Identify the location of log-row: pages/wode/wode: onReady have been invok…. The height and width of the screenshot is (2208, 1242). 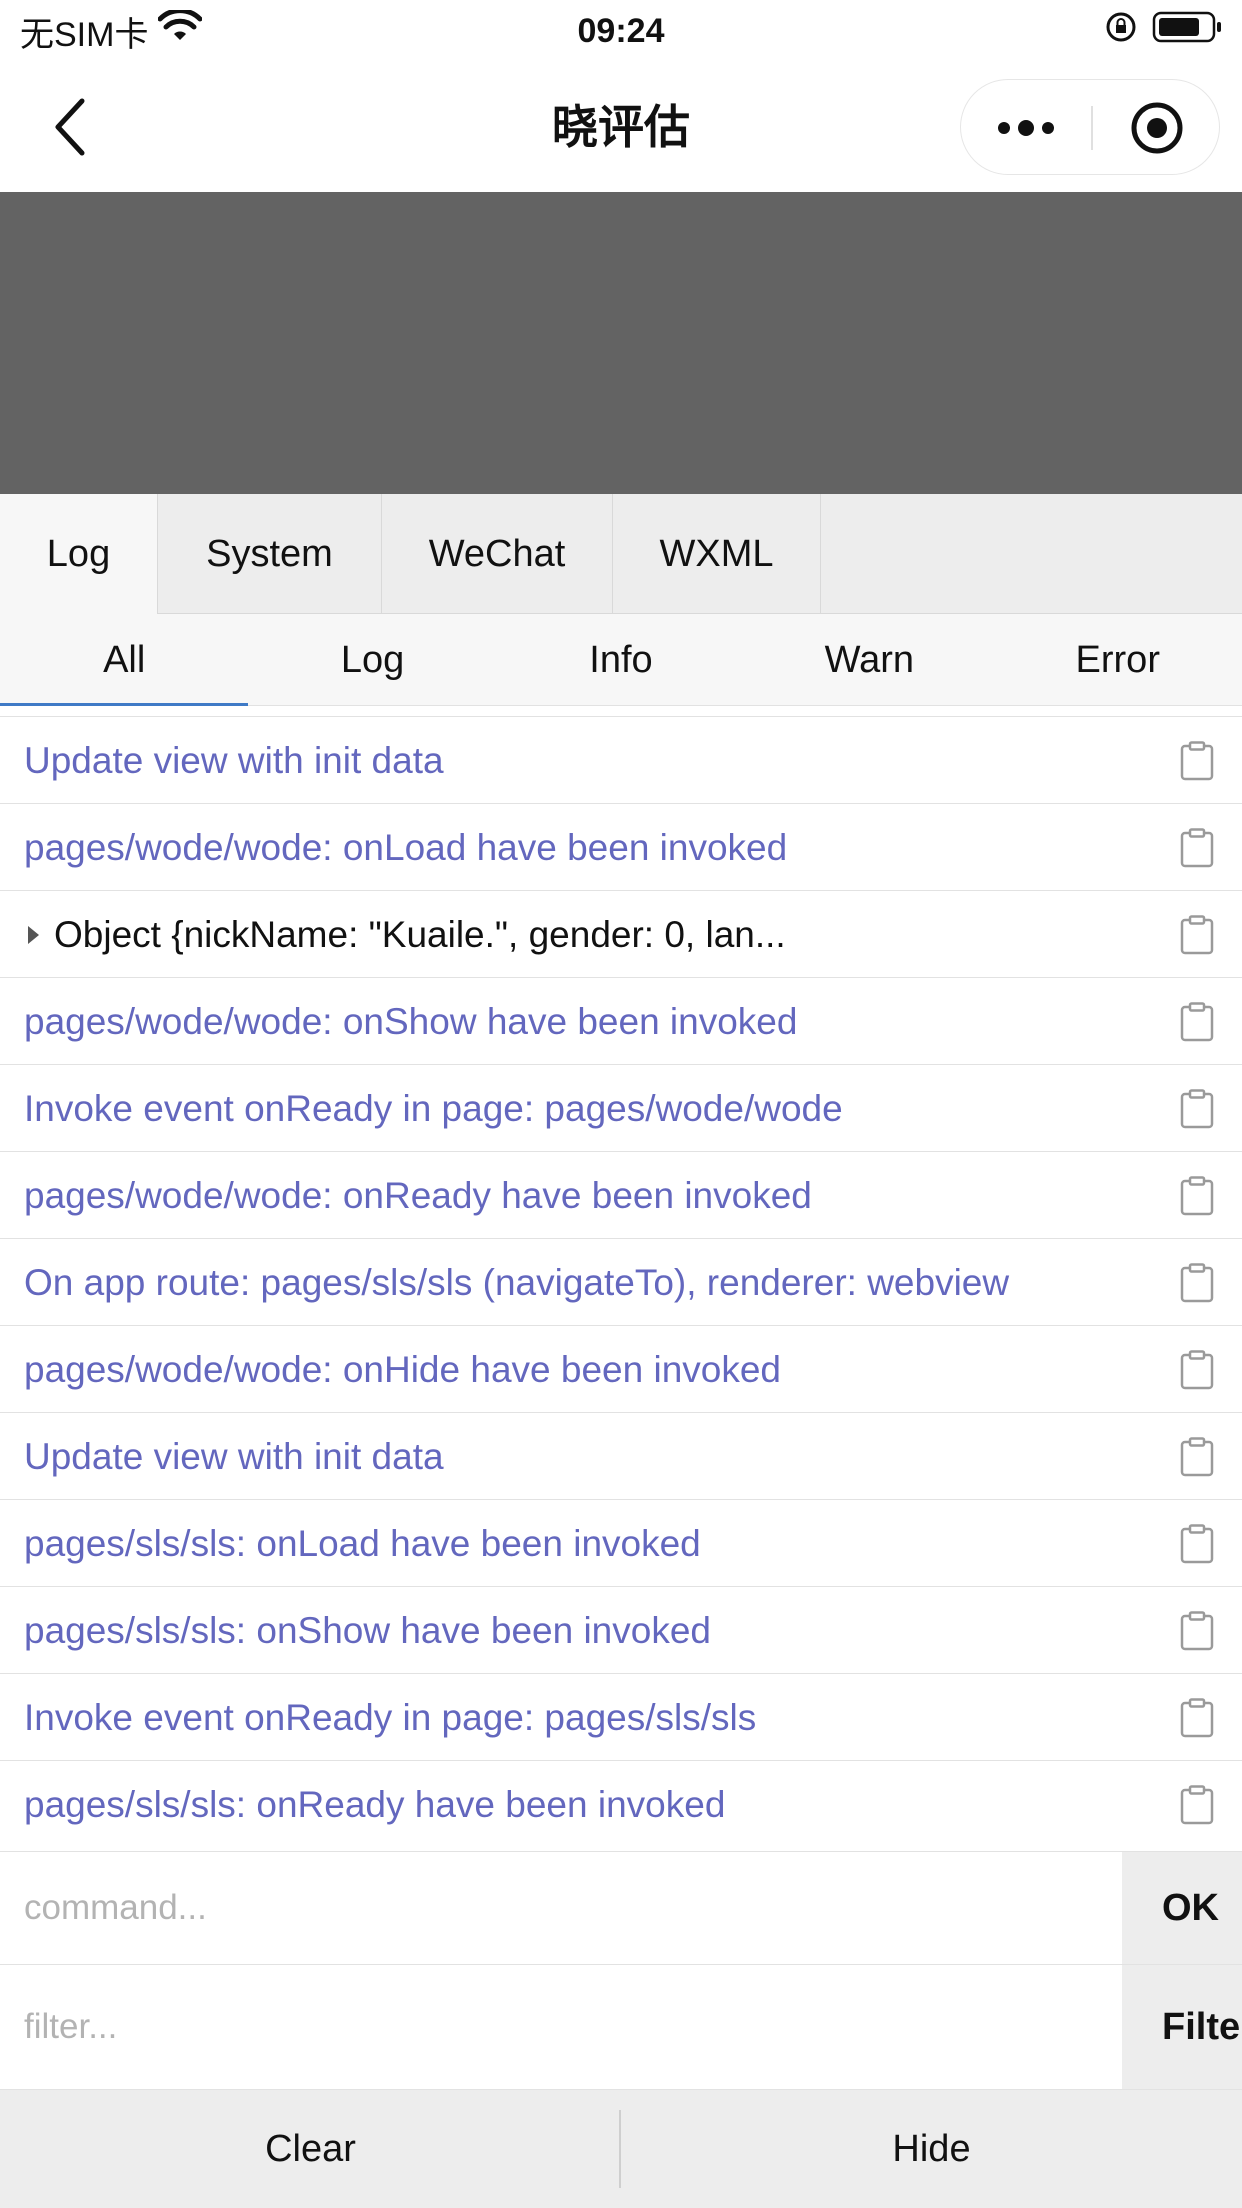
(621, 1195).